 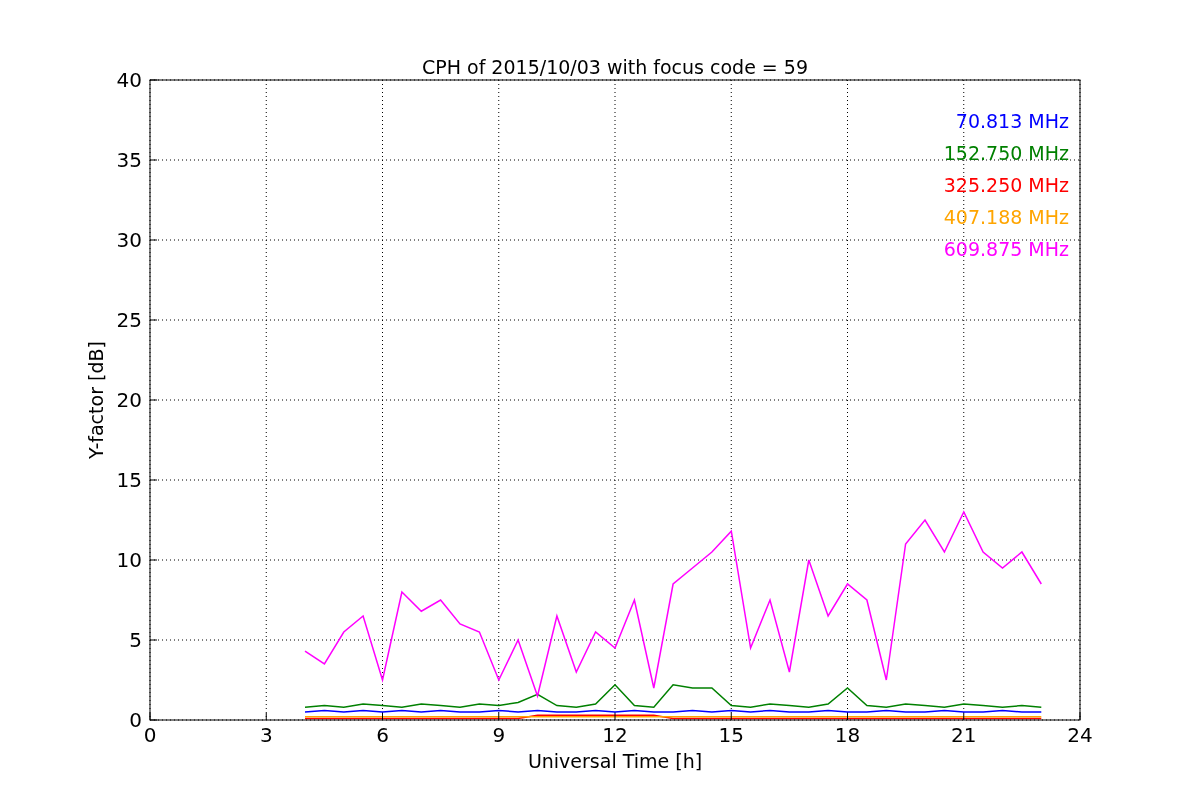 I want to click on x-tick-label: 6, so click(x=382, y=735).